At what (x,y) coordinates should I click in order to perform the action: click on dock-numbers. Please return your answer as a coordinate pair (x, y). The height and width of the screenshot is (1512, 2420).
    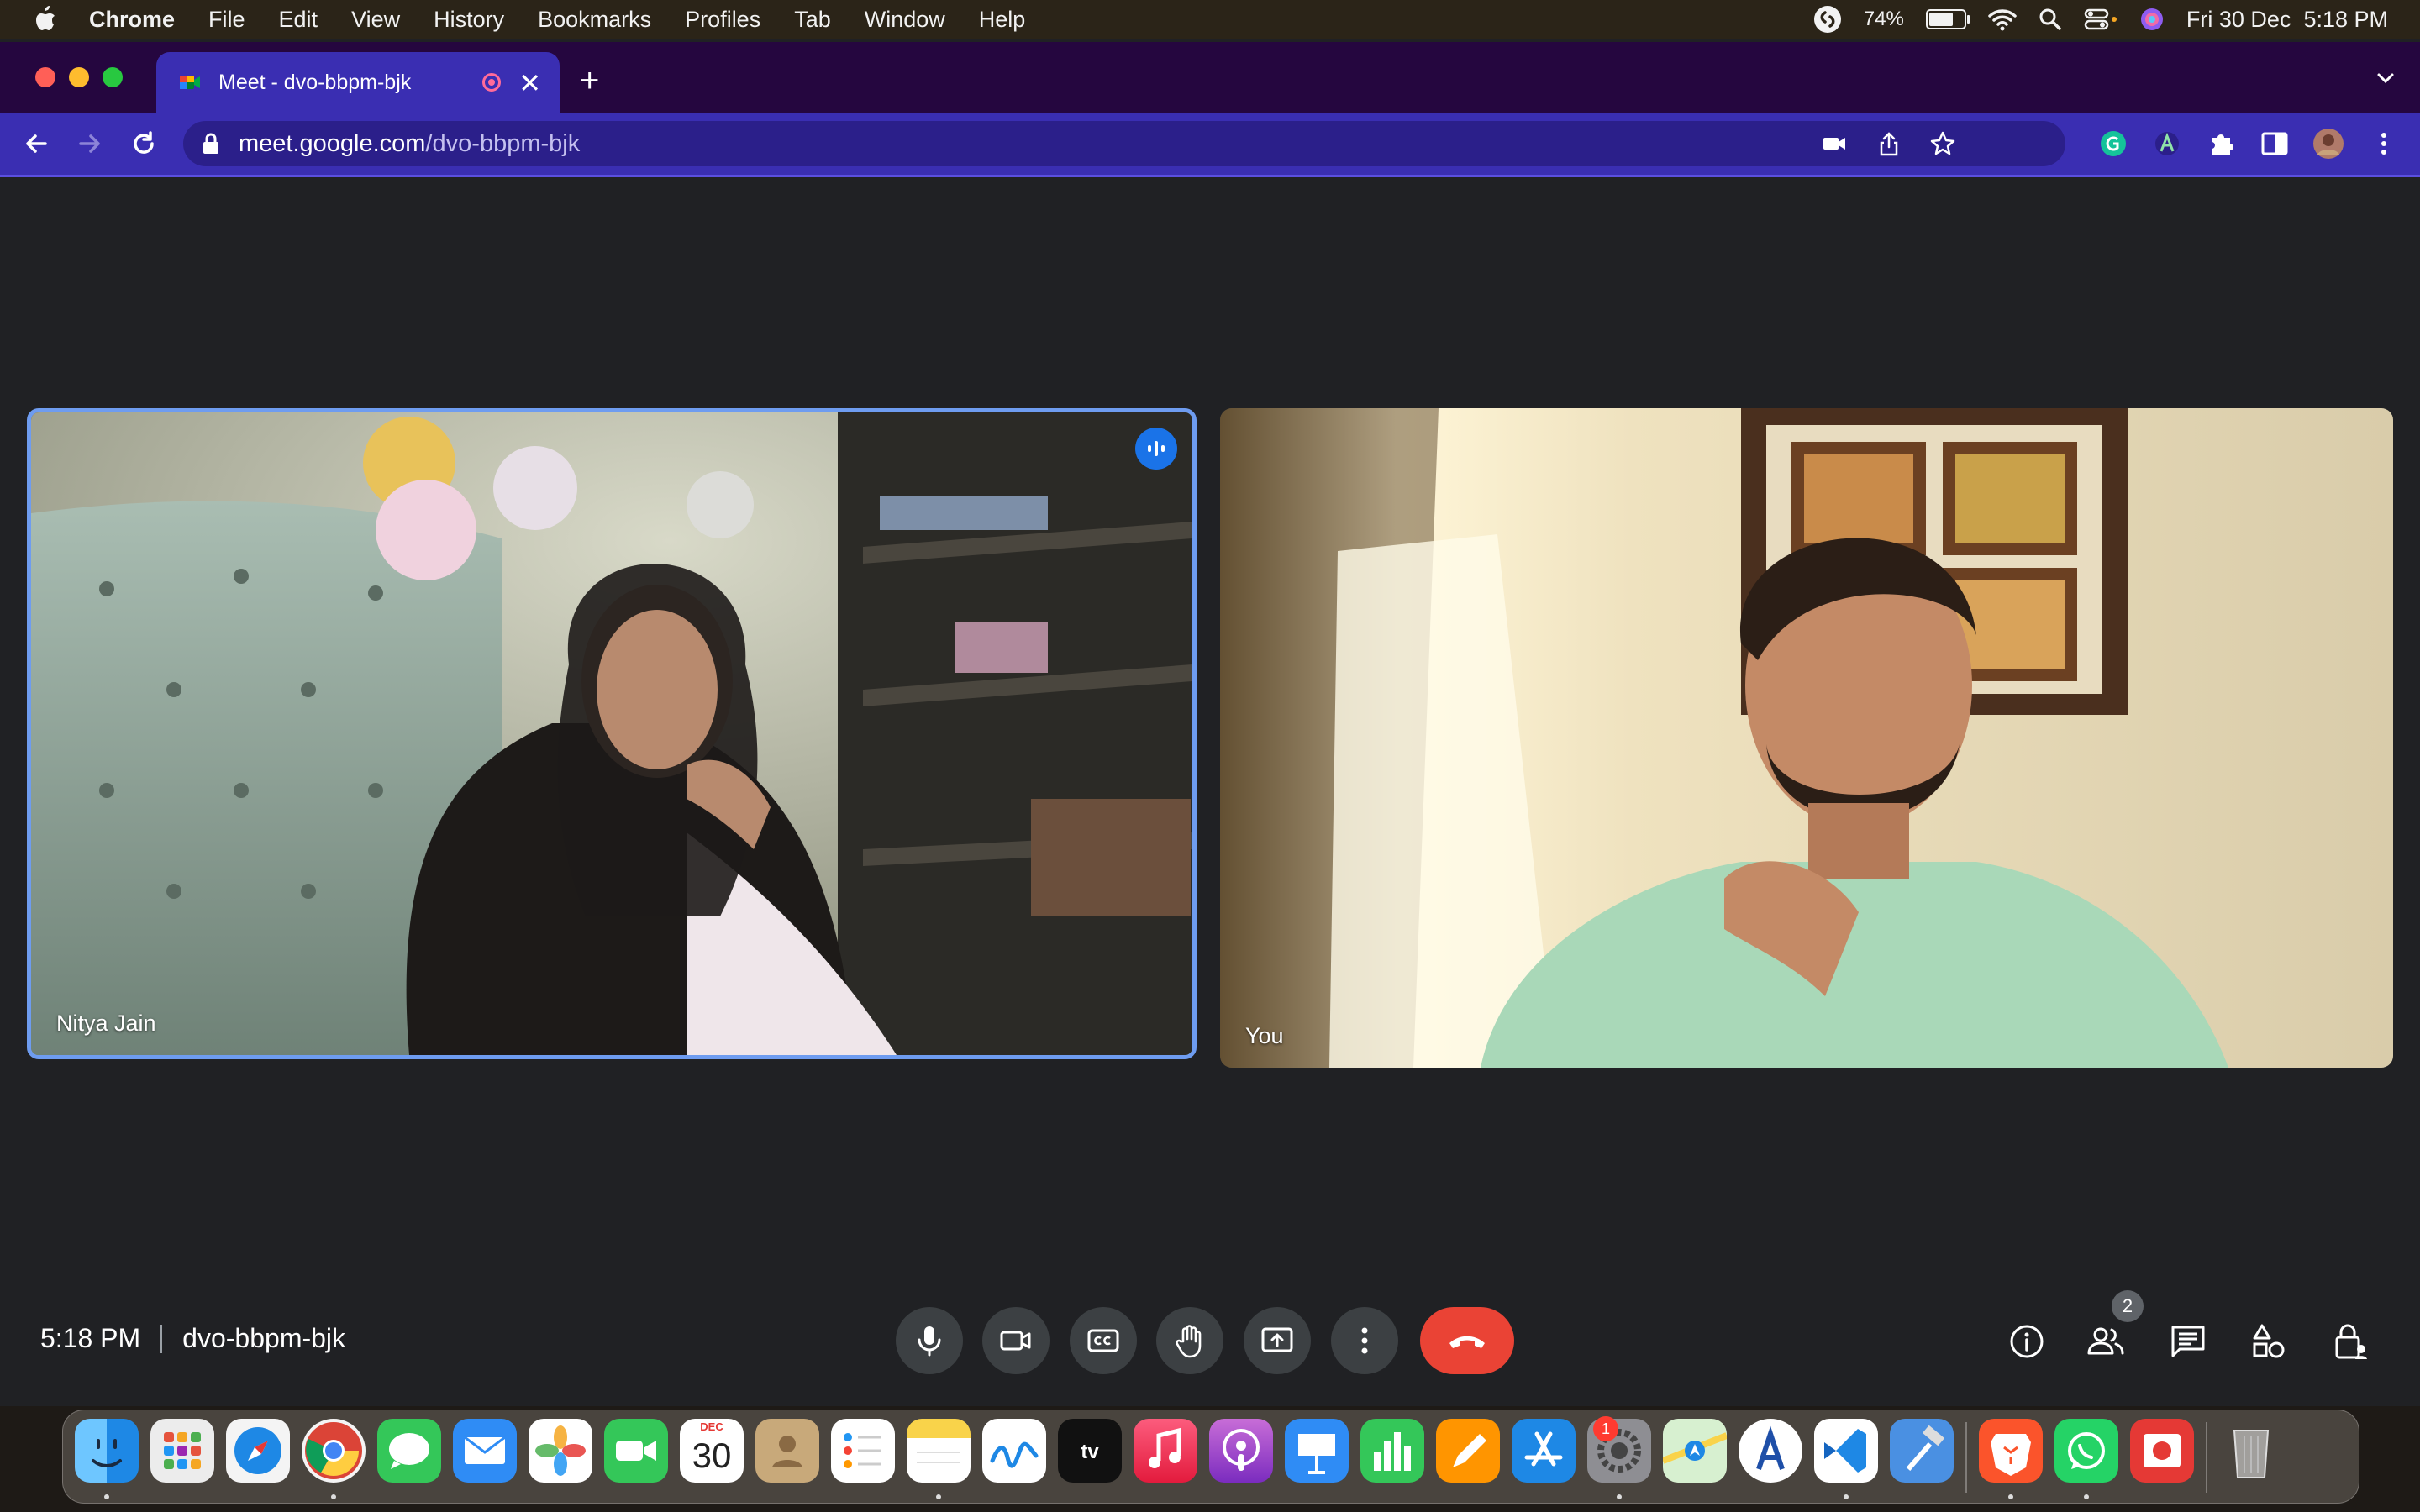
    Looking at the image, I should click on (1392, 1451).